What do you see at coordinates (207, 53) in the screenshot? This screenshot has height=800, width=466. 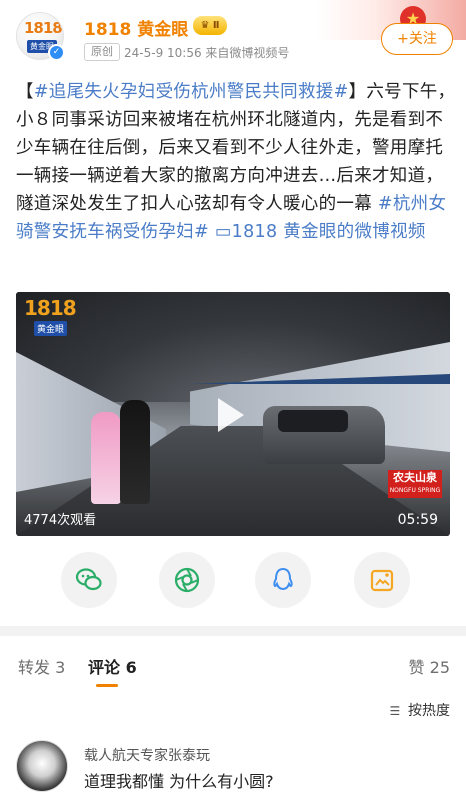 I see `post-meta: 24-5-9 10:56 来自微博视频号` at bounding box center [207, 53].